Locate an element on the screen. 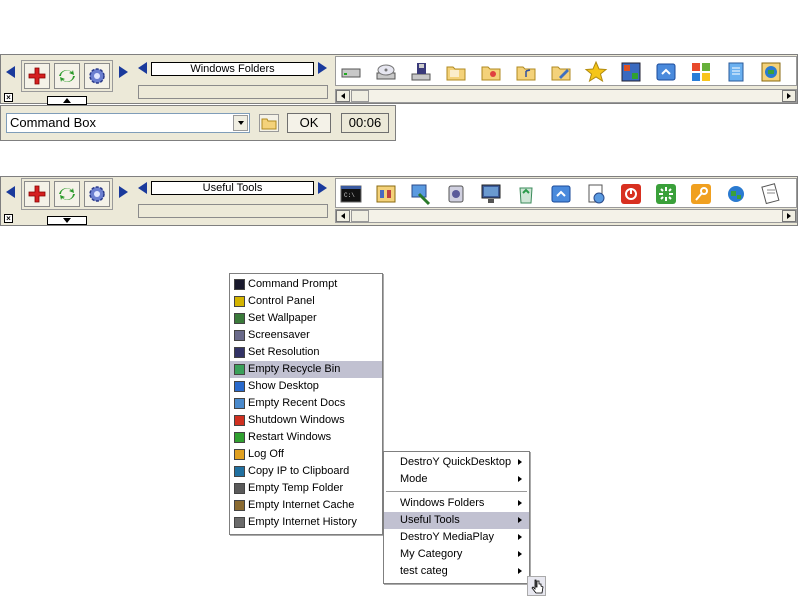 The image size is (800, 600). menu-item-command-prompt: Command Prompt is located at coordinates (306, 284).